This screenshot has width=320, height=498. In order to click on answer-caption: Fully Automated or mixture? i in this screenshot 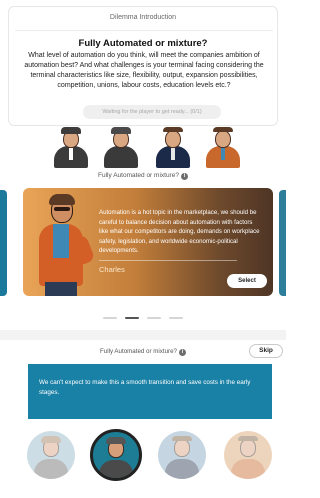, I will do `click(143, 352)`.